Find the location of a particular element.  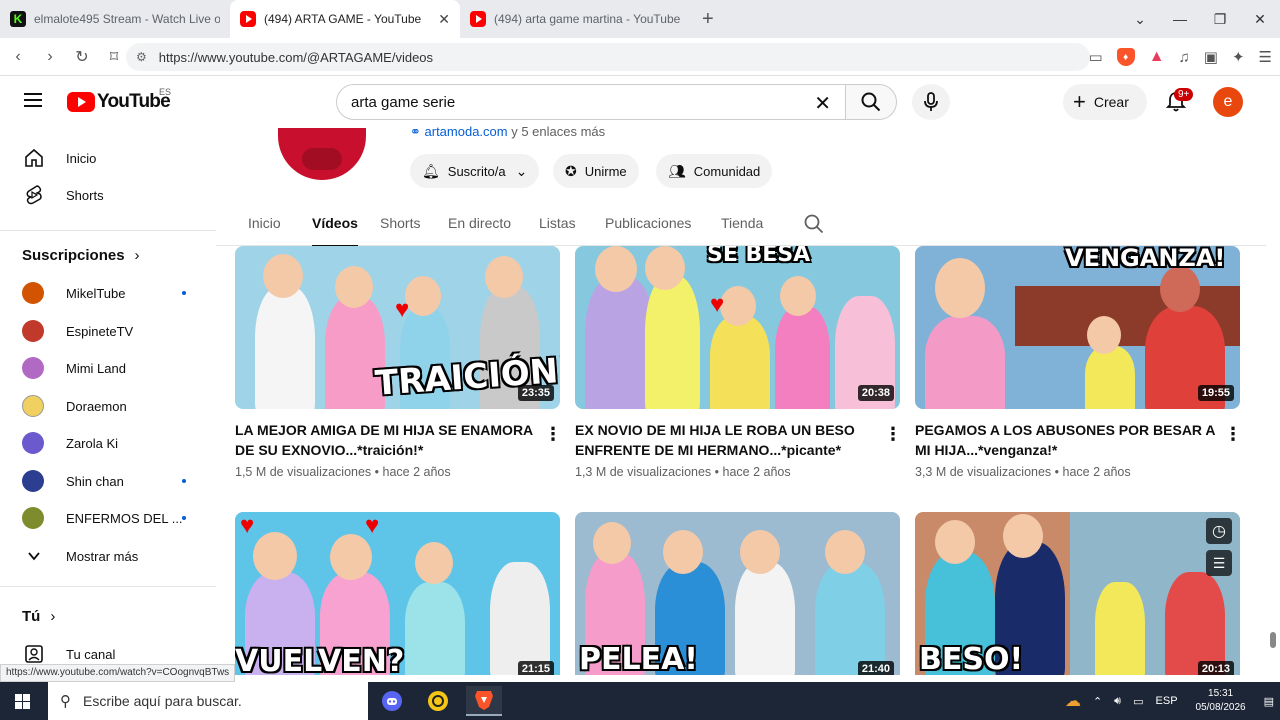

close-tab-icon: ✕ is located at coordinates (444, 19).